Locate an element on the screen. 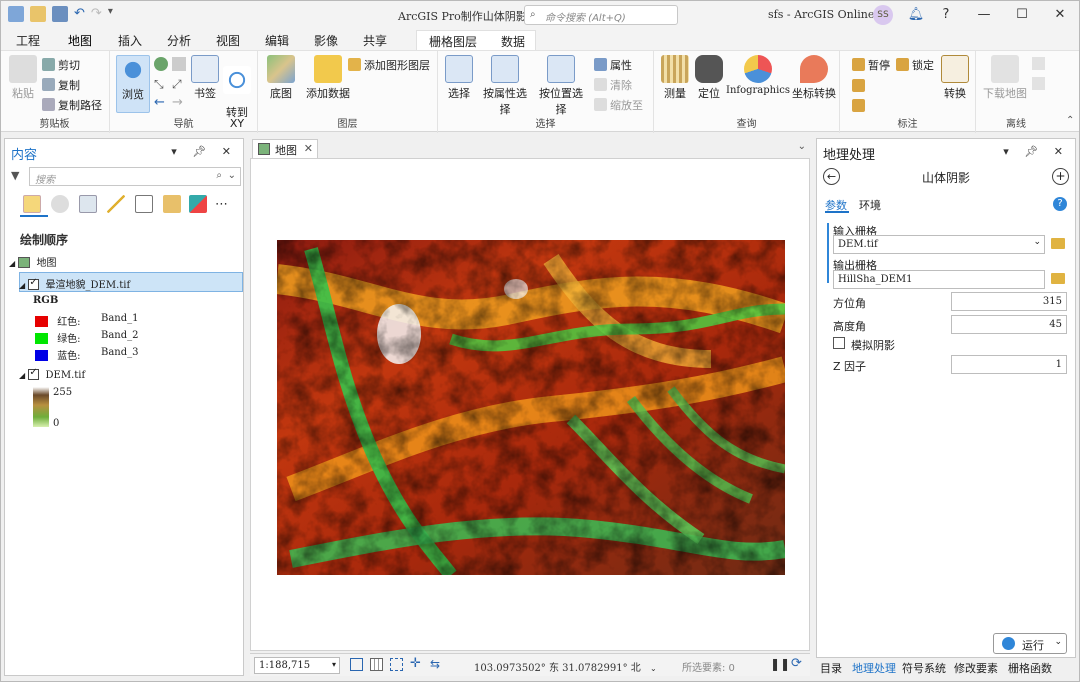 The height and width of the screenshot is (682, 1080). extent-indicator-icon is located at coordinates (356, 664).